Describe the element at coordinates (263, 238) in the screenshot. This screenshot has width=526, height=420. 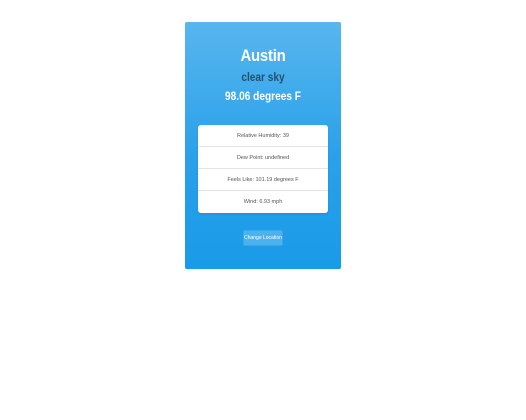
I see `change-location-button: Change Location` at that location.